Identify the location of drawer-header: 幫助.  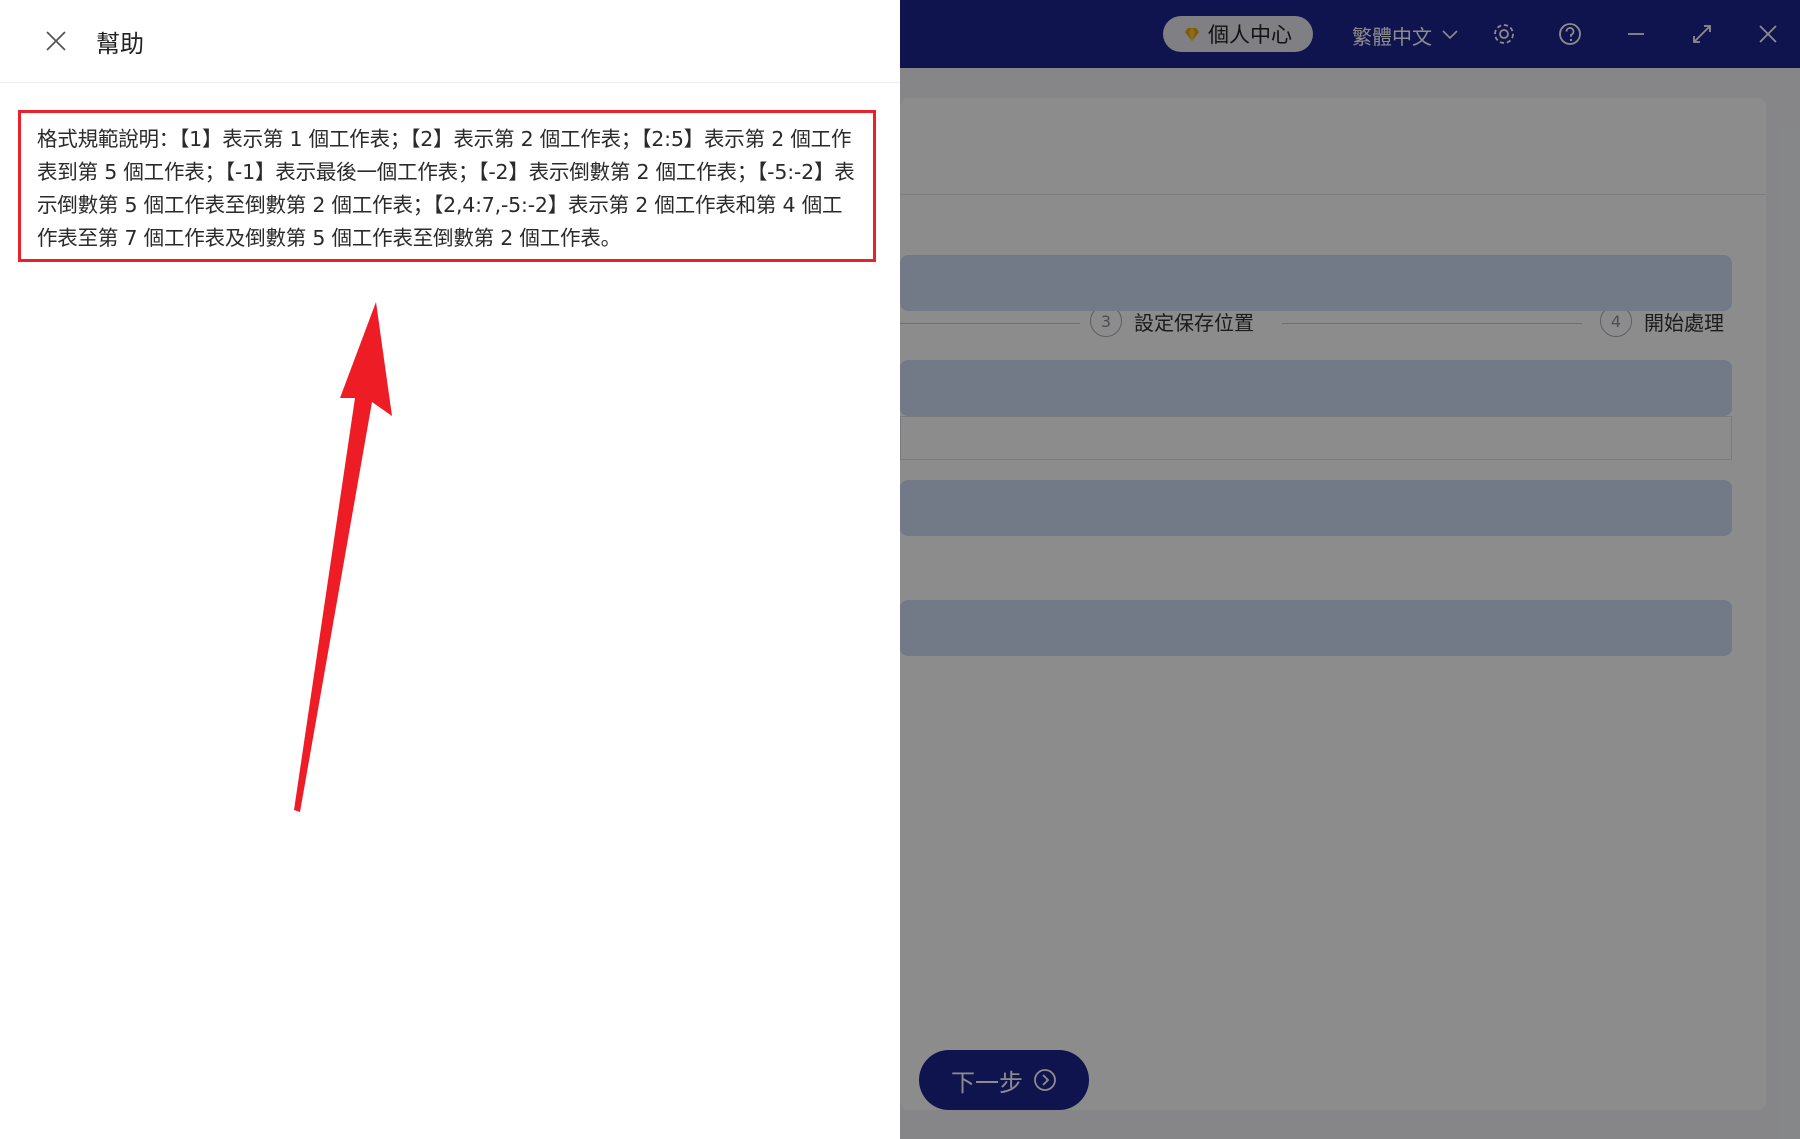
(450, 41).